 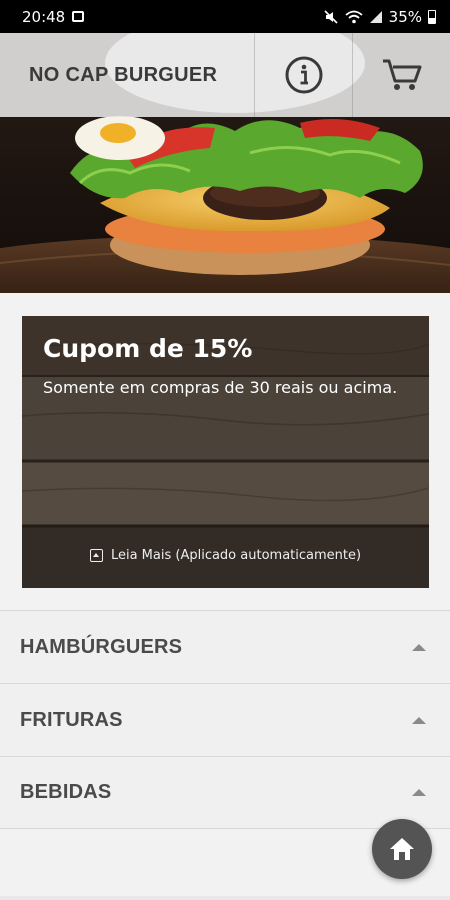 I want to click on system-nav-bar, so click(x=225, y=898).